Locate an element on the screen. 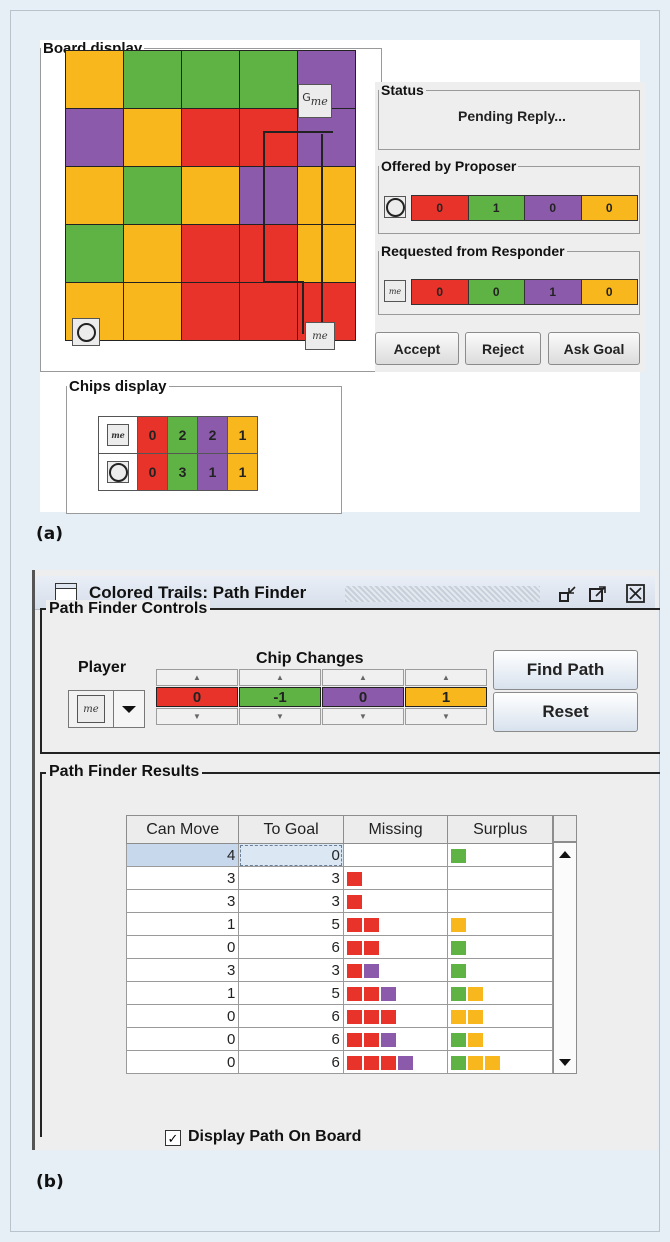 The height and width of the screenshot is (1242, 670). requested-title: Requested from Responder is located at coordinates (473, 251).